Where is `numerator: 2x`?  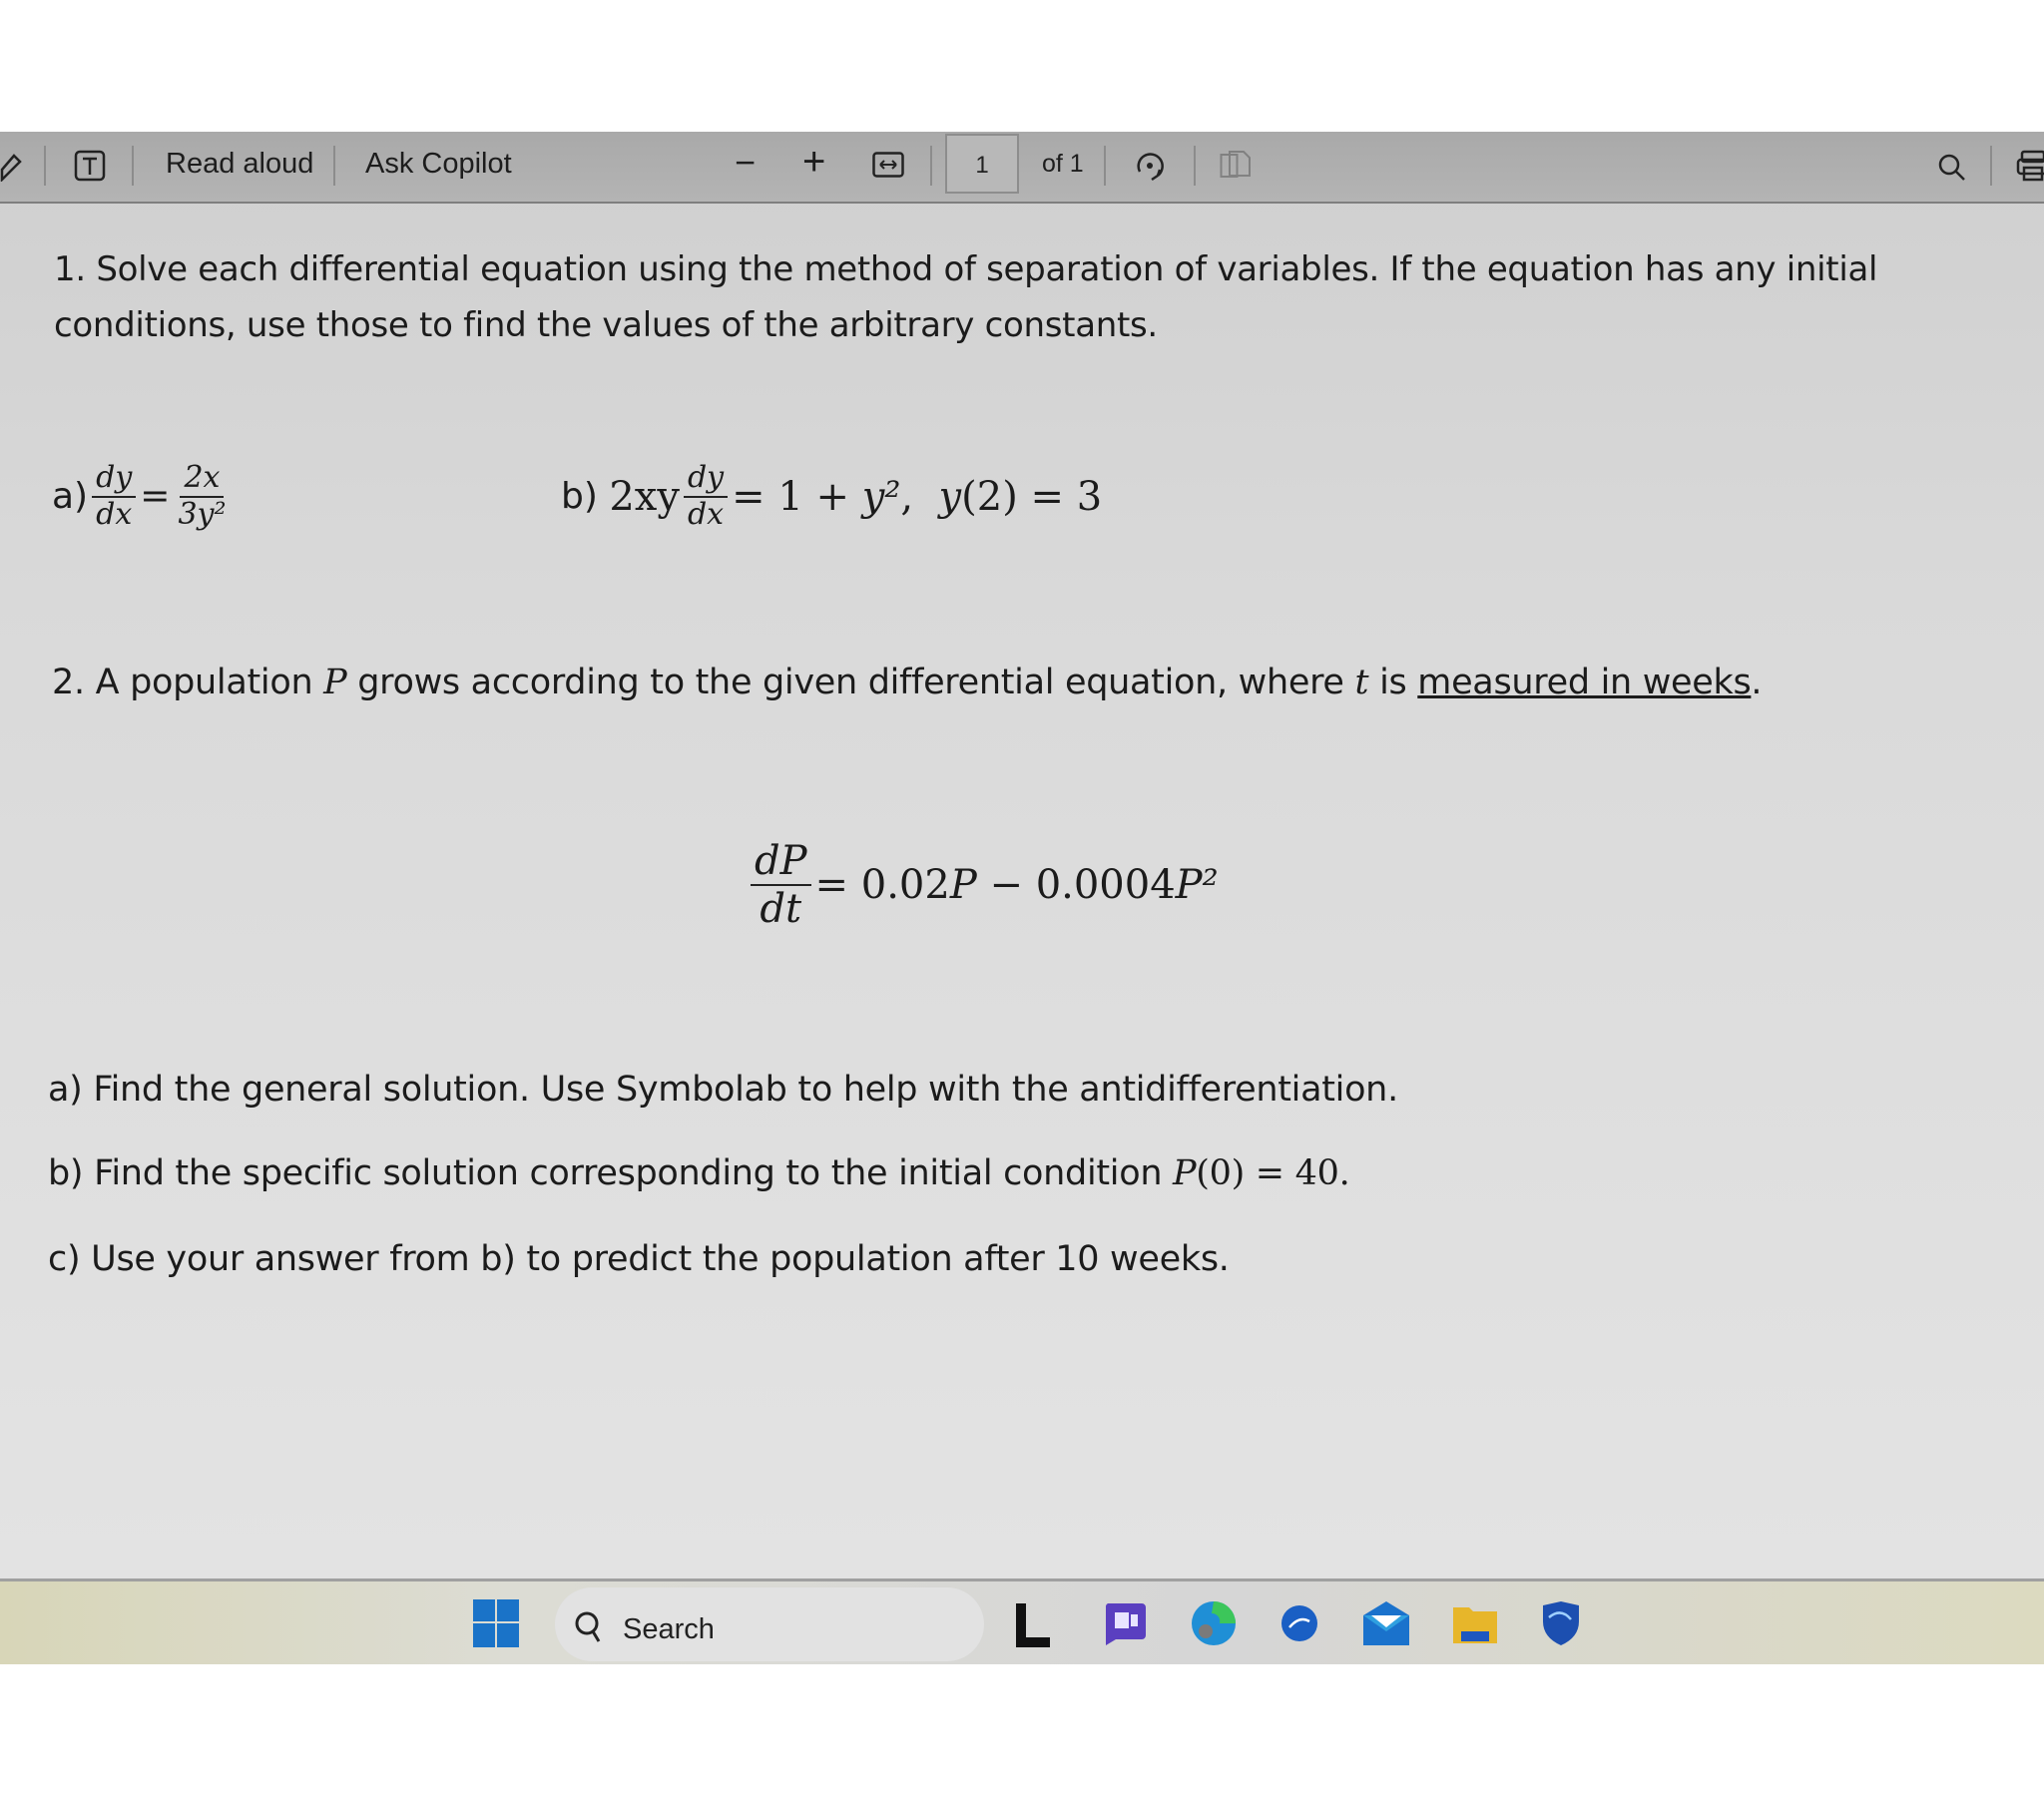 numerator: 2x is located at coordinates (202, 479).